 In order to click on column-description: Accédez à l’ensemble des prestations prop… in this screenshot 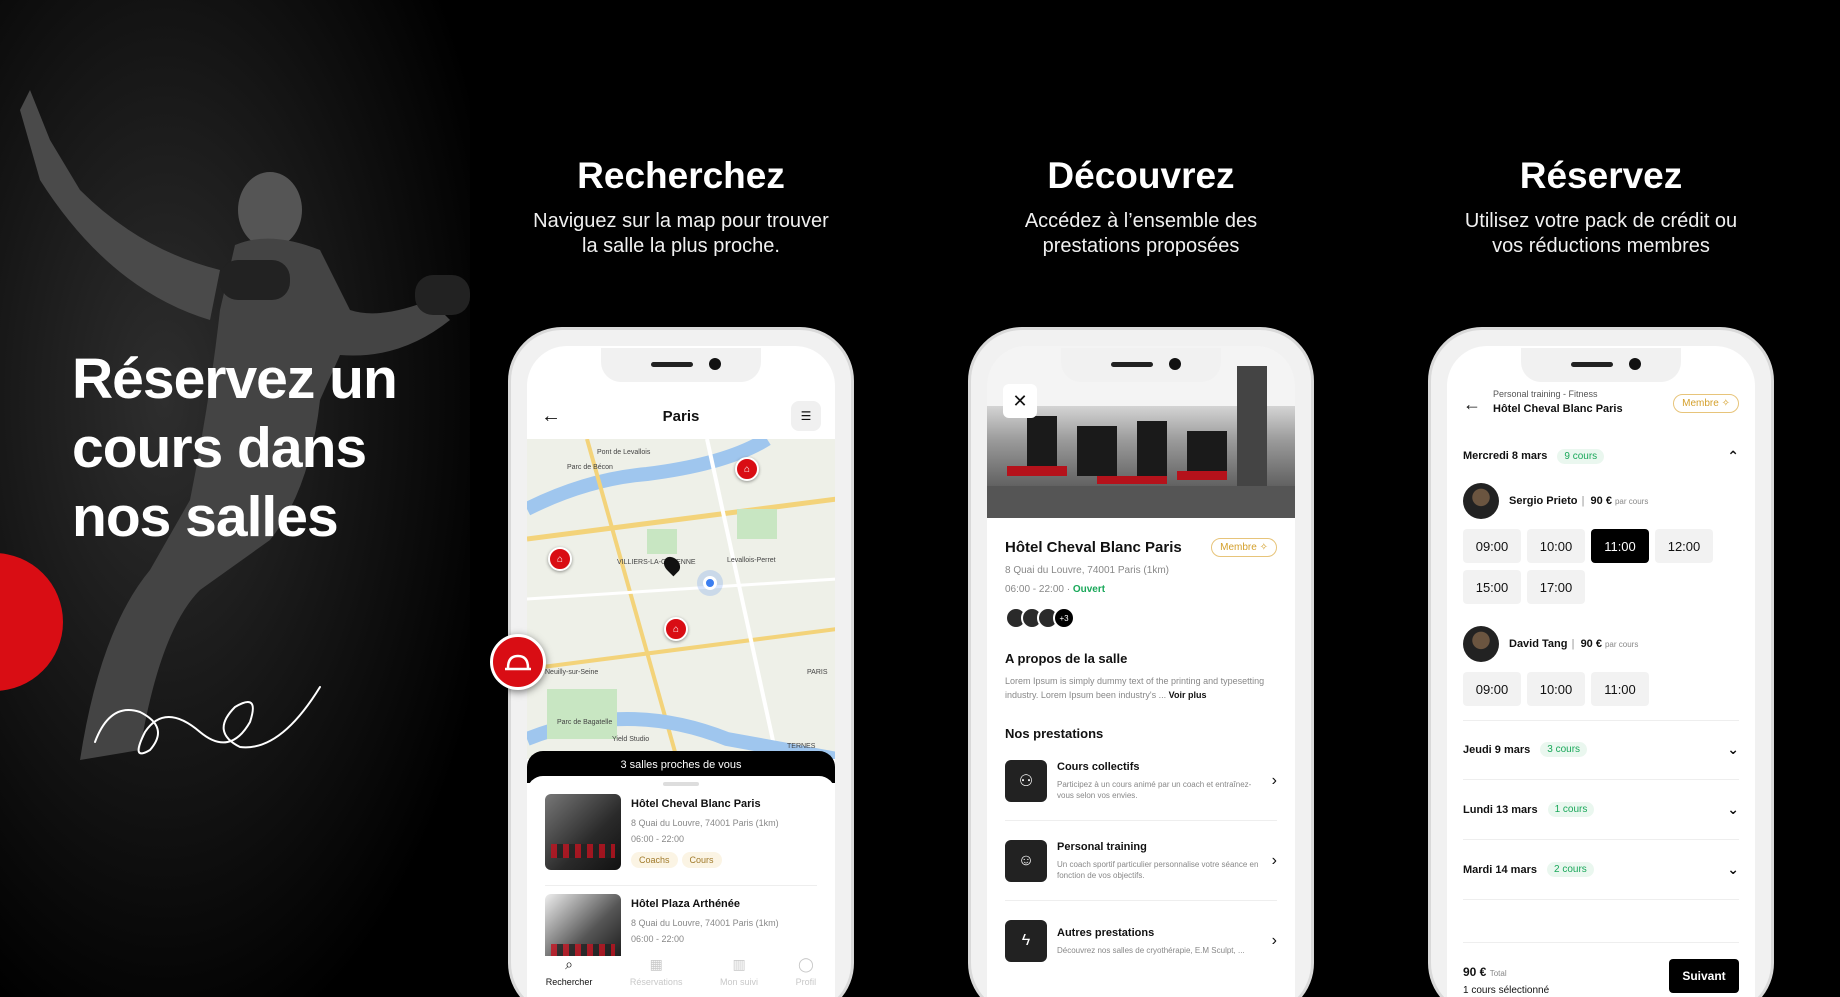, I will do `click(1141, 233)`.